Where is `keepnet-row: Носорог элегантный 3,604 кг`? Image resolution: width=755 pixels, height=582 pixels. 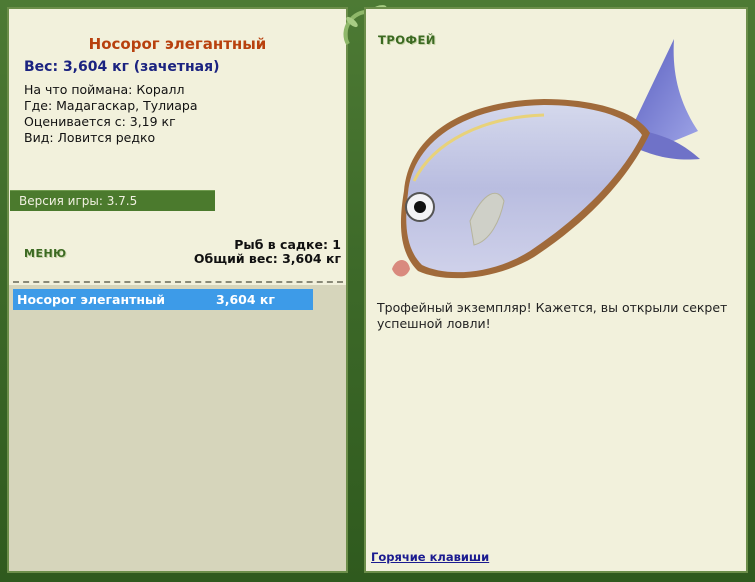 keepnet-row: Носорог элегантный 3,604 кг is located at coordinates (163, 299).